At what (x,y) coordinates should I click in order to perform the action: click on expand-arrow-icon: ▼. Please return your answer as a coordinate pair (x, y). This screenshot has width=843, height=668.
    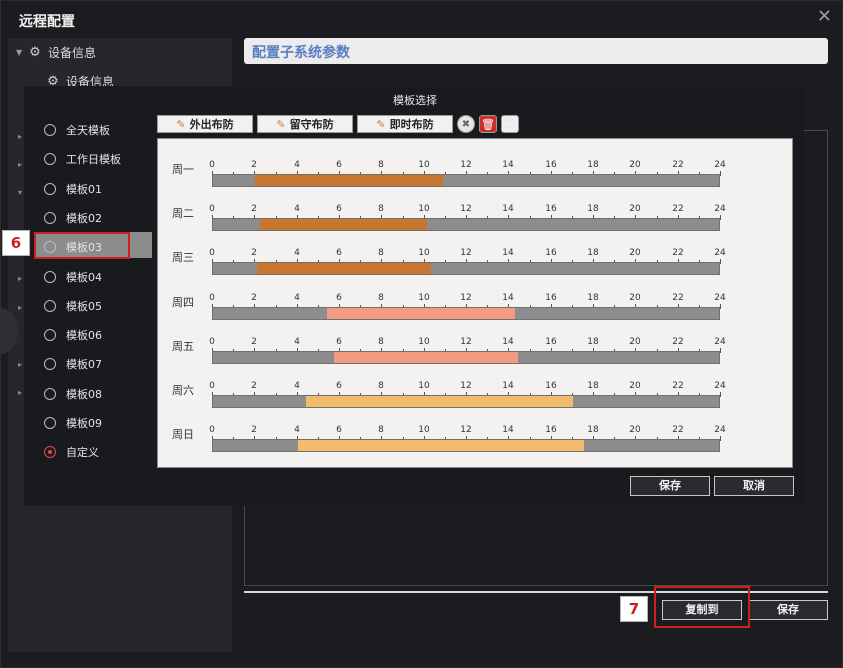
    Looking at the image, I should click on (22, 52).